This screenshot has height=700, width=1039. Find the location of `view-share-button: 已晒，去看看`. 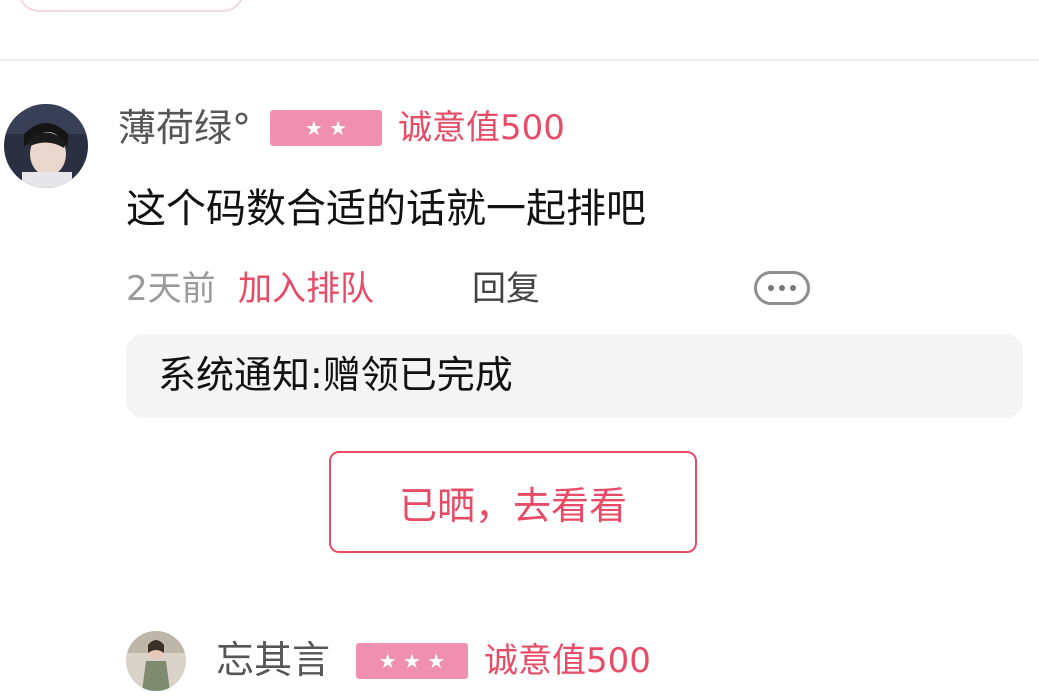

view-share-button: 已晒，去看看 is located at coordinates (513, 502).